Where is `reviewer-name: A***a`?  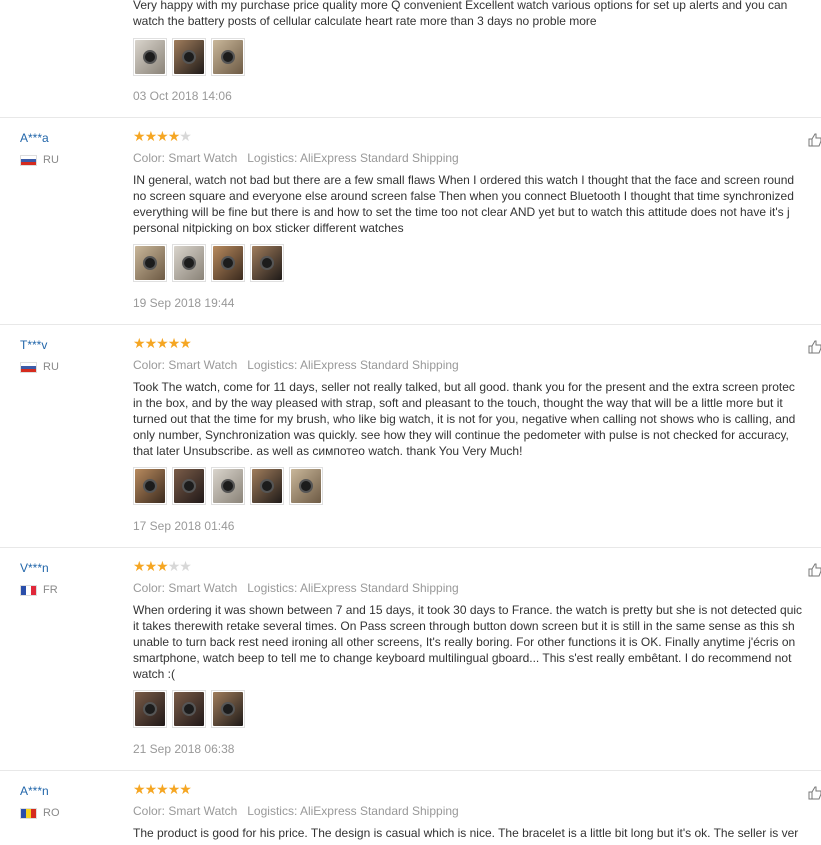
reviewer-name: A***a is located at coordinates (34, 138).